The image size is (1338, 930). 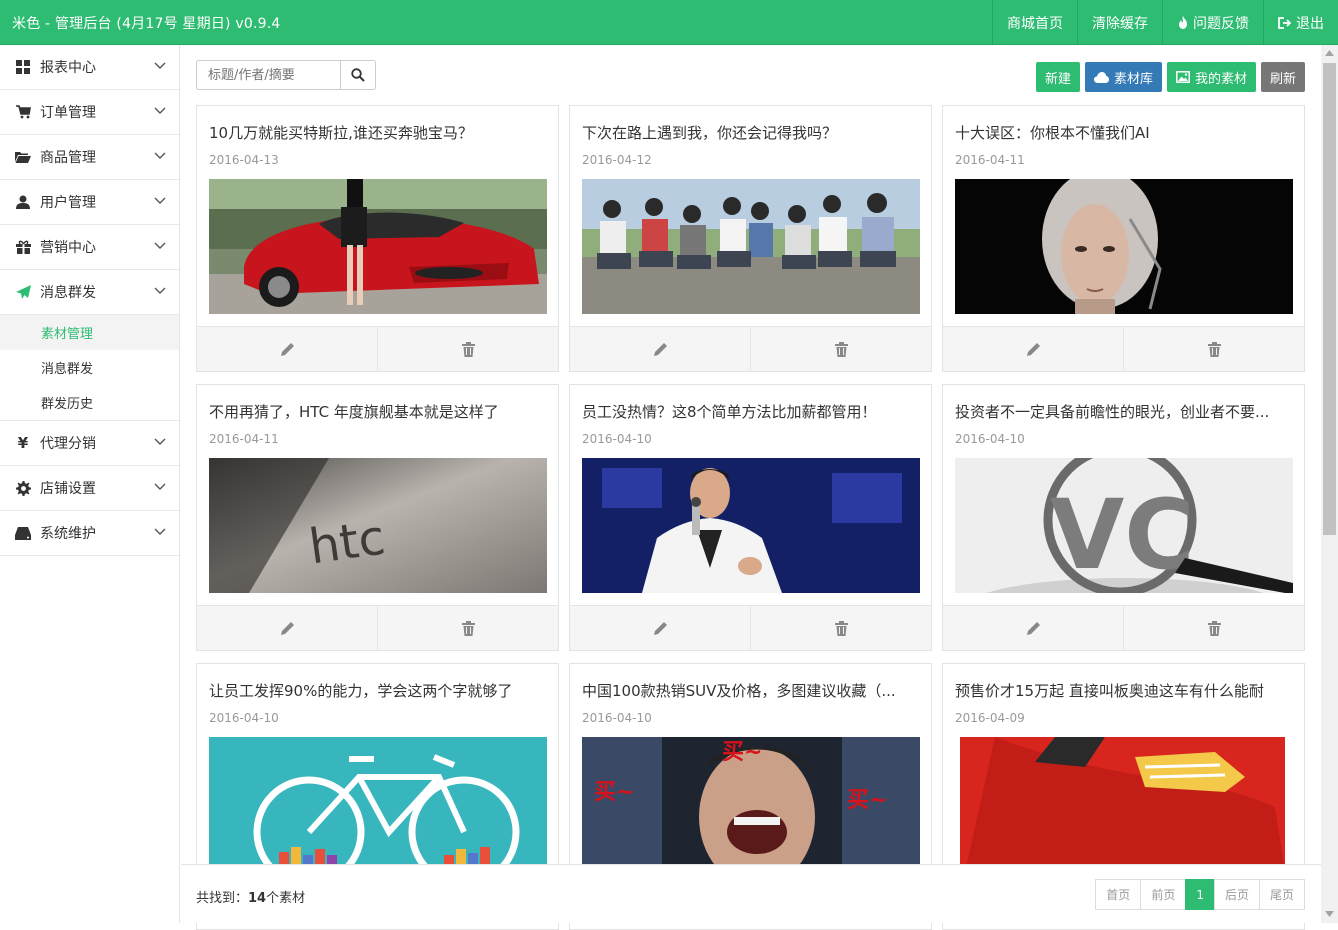 What do you see at coordinates (1101, 77) in the screenshot?
I see `cloud-icon` at bounding box center [1101, 77].